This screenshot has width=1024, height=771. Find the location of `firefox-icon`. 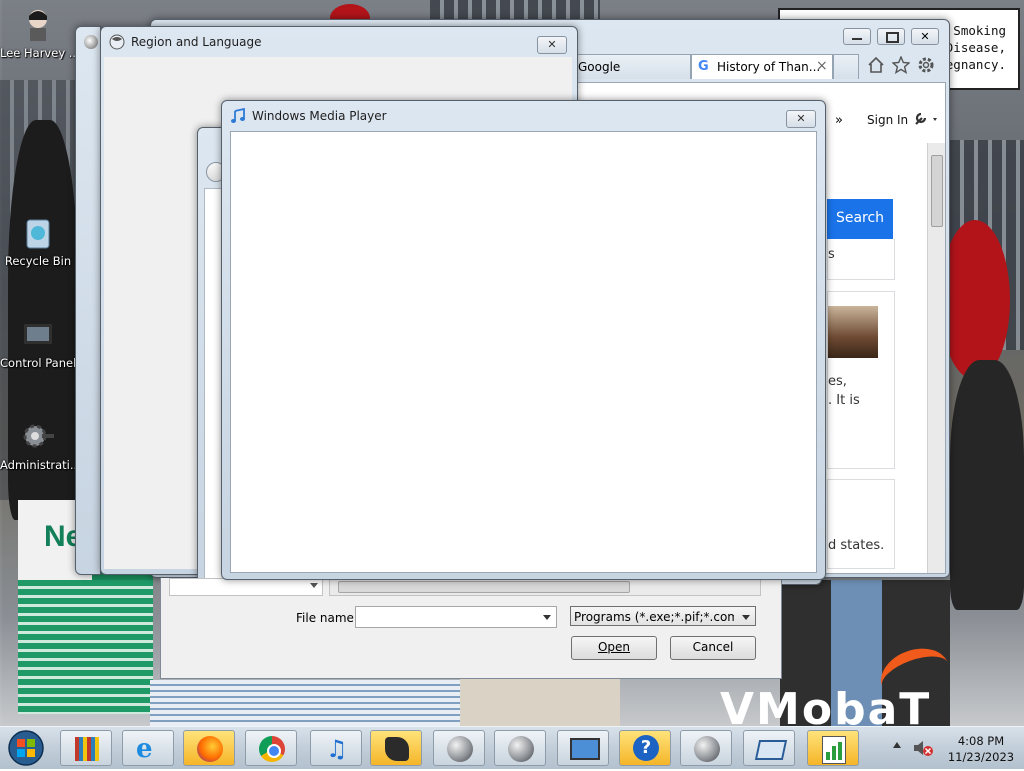

firefox-icon is located at coordinates (210, 749).